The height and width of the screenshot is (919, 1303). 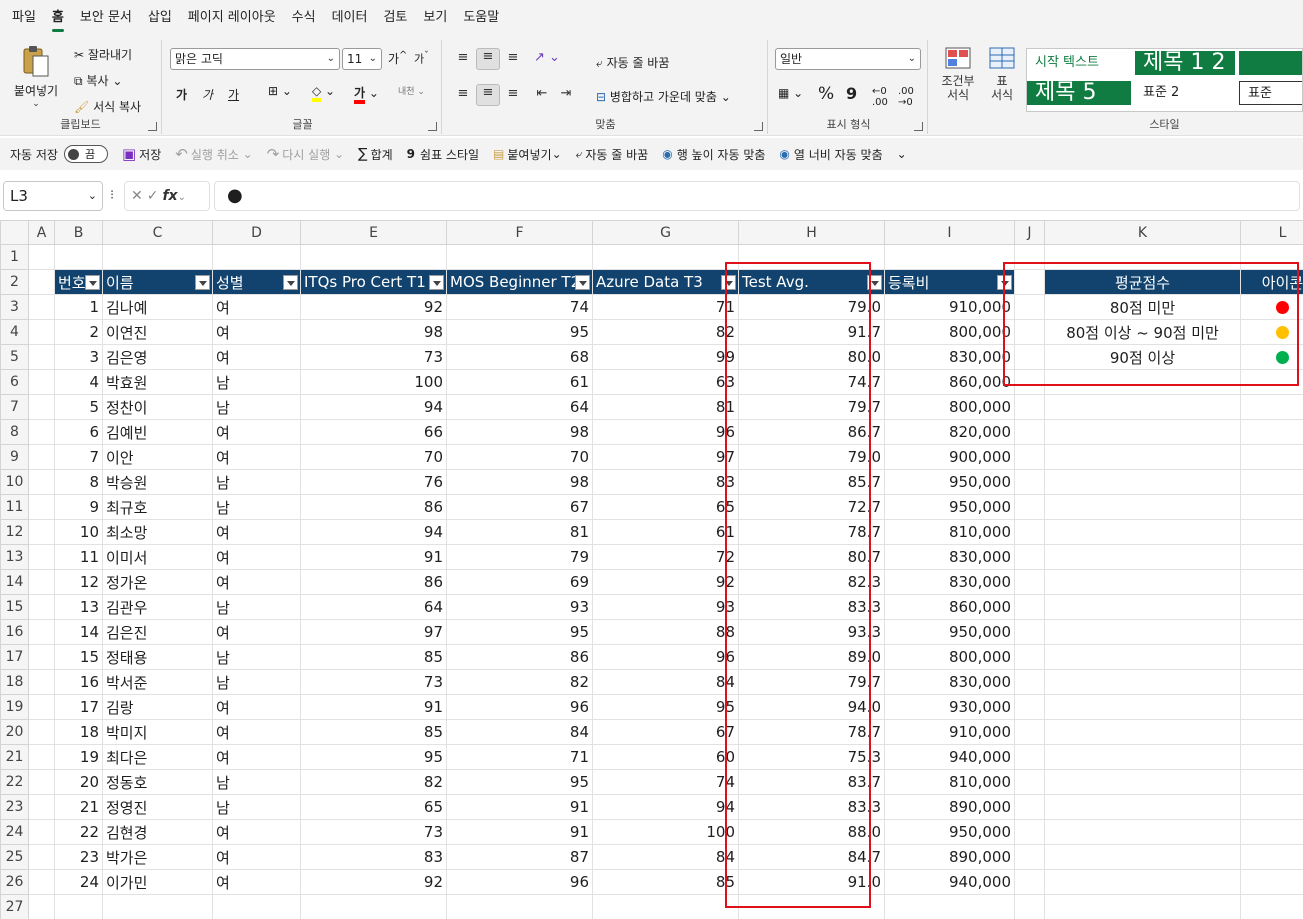 What do you see at coordinates (14, 906) in the screenshot?
I see `row-header: 27` at bounding box center [14, 906].